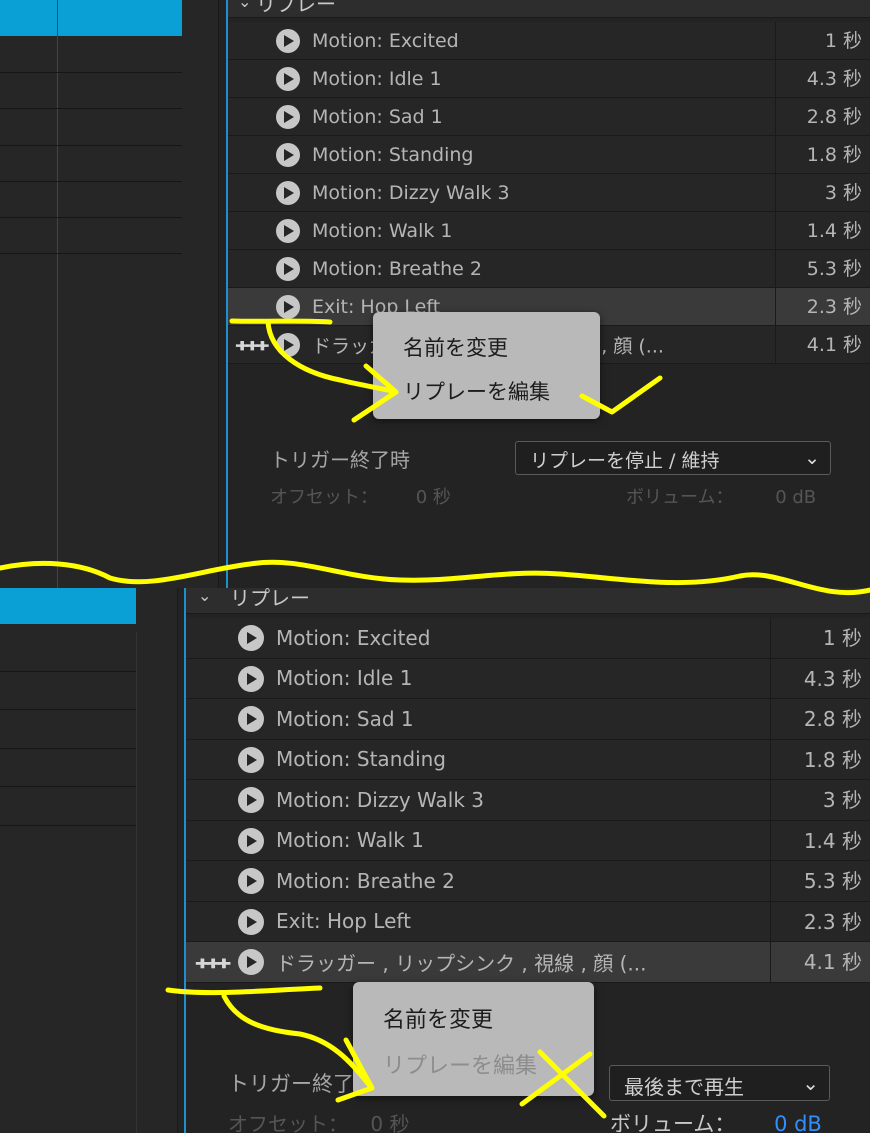 This screenshot has width=870, height=1133. What do you see at coordinates (820, 921) in the screenshot?
I see `replay-duration: 2.3 秒` at bounding box center [820, 921].